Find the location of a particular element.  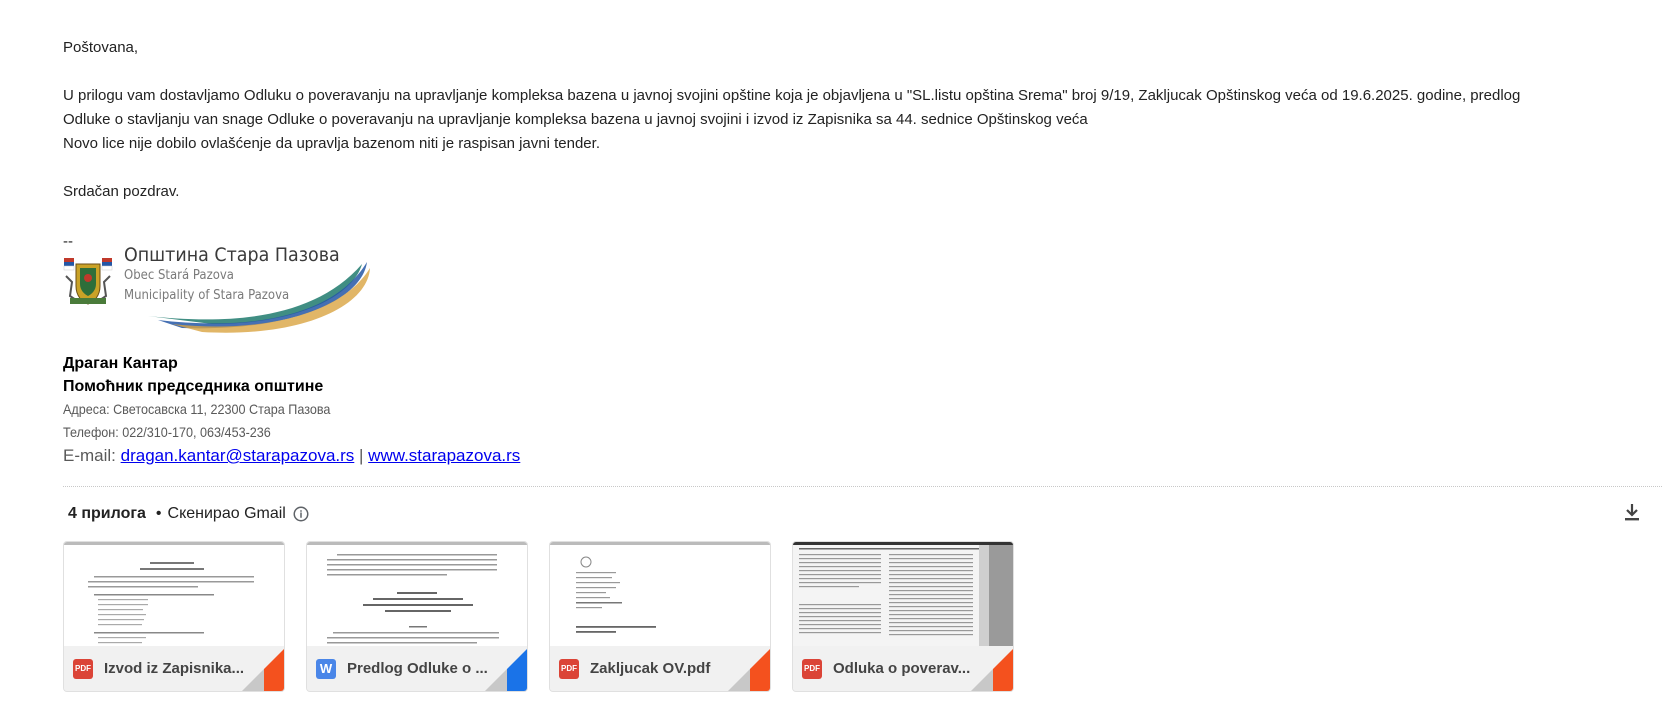

attachment-card-zakljucak: PDF Zakljucak OV.pdf is located at coordinates (660, 616).